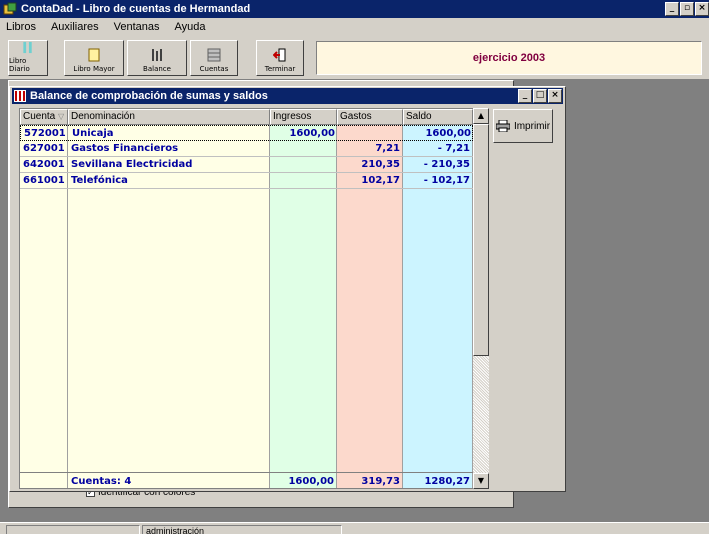 Image resolution: width=709 pixels, height=534 pixels. Describe the element at coordinates (44, 148) in the screenshot. I see `cell-cuenta: 627001` at that location.